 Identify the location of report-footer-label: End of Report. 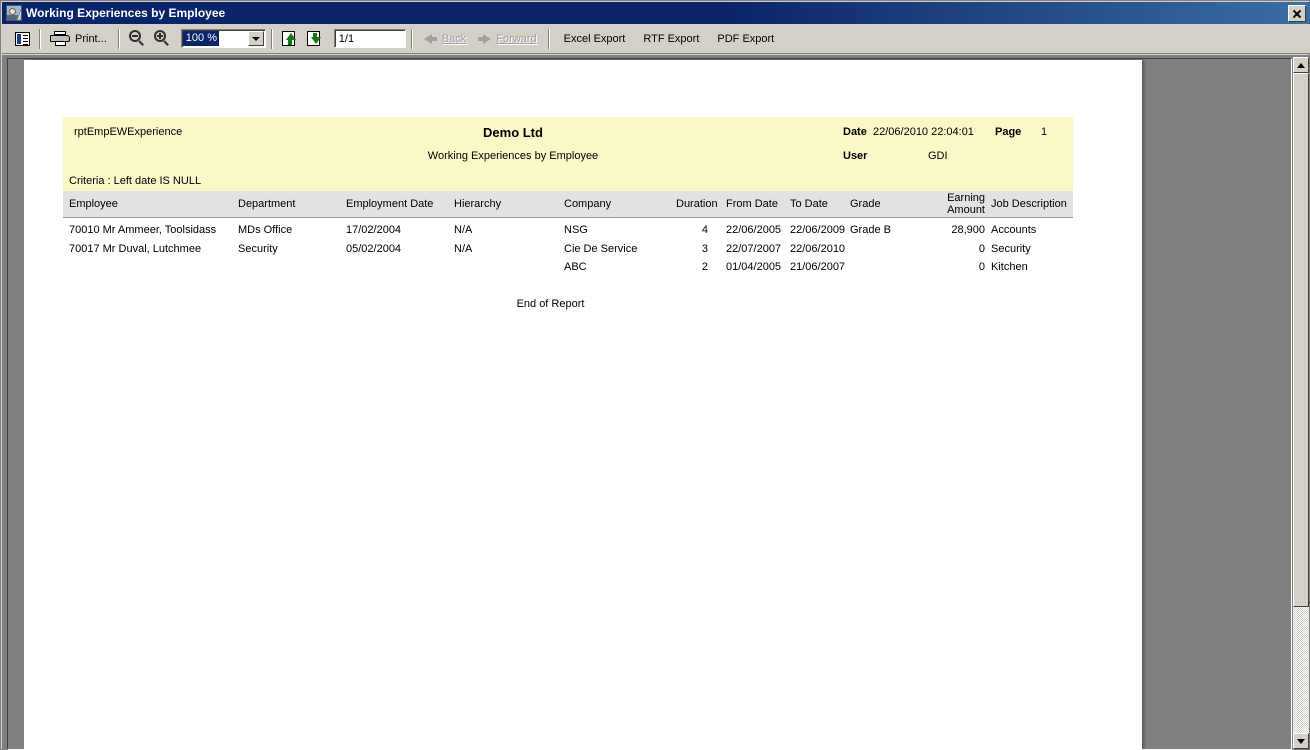
(550, 304).